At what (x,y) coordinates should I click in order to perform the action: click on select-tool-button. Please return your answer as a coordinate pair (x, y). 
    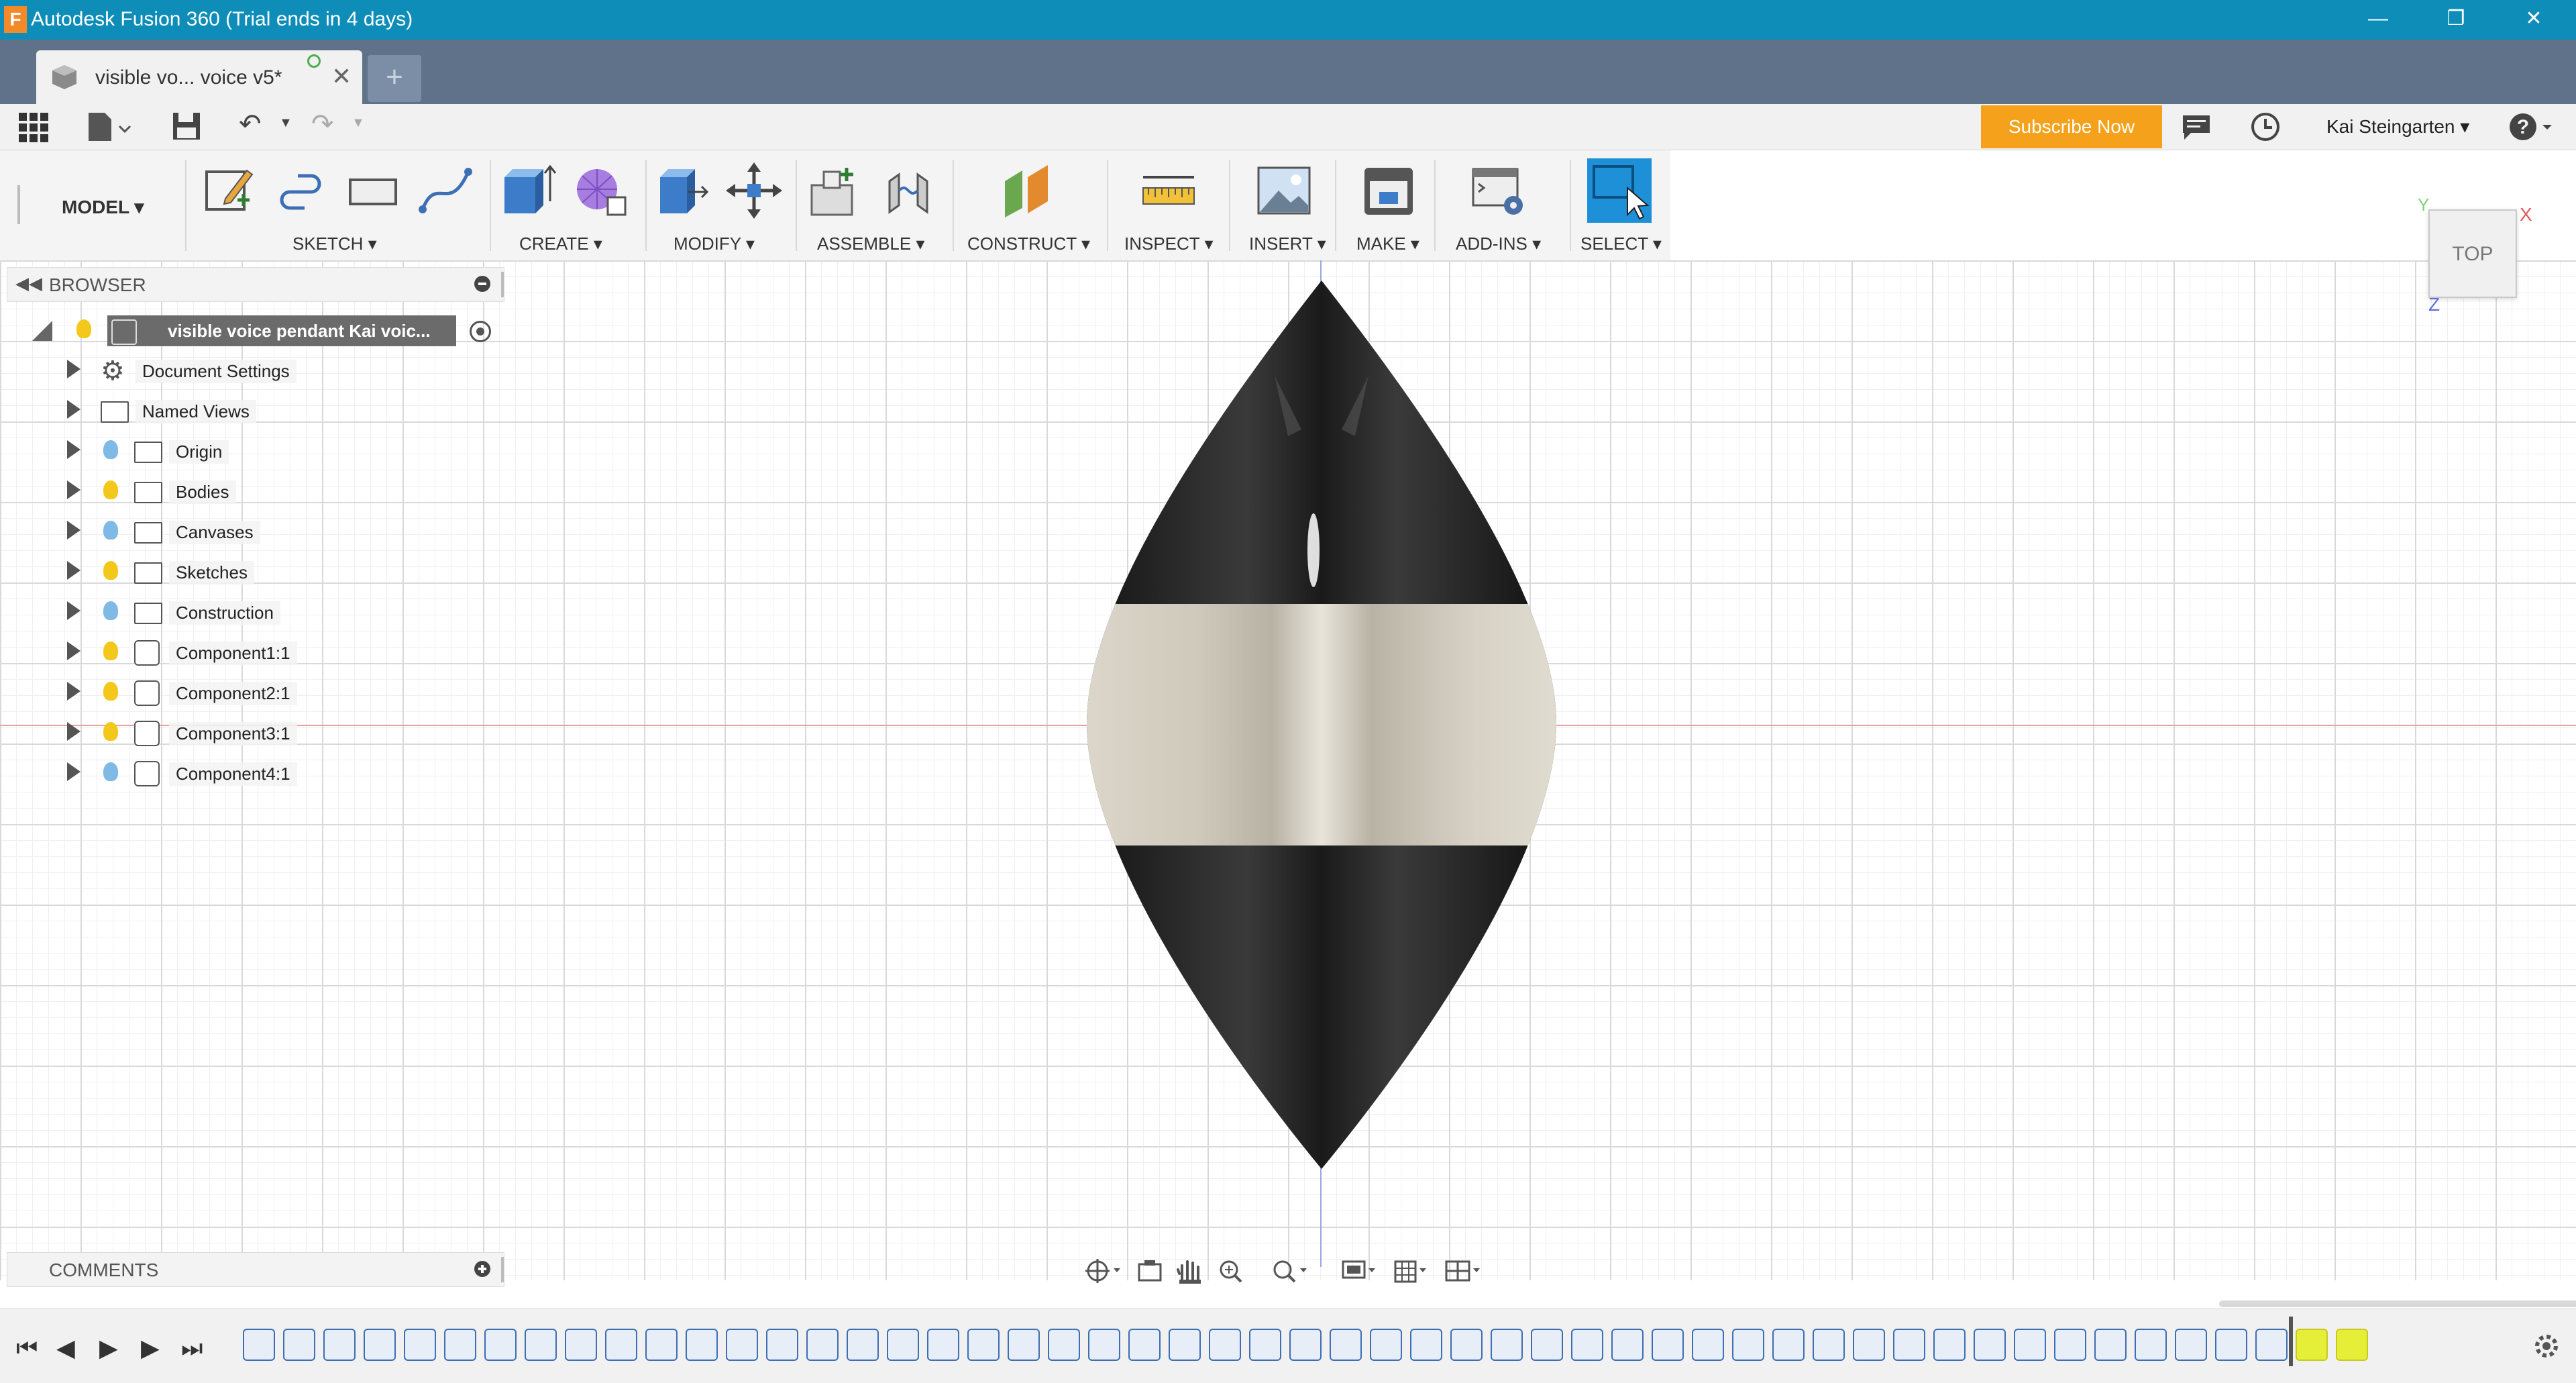
    Looking at the image, I should click on (1619, 190).